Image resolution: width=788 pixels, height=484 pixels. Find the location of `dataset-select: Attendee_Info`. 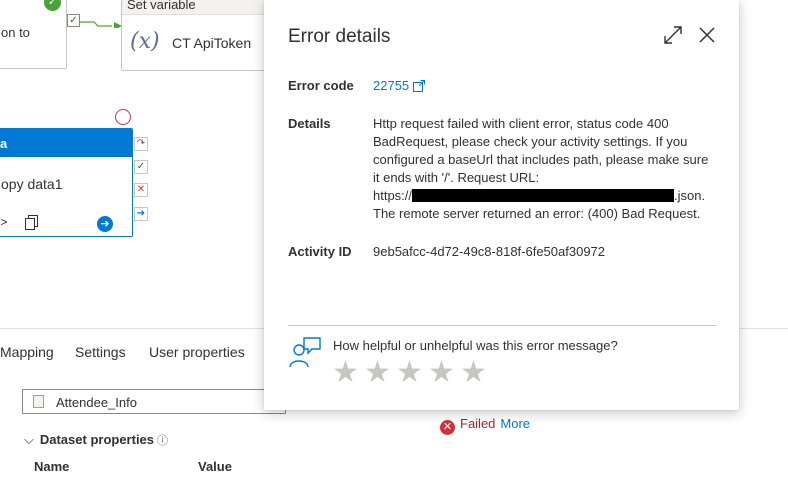

dataset-select: Attendee_Info is located at coordinates (154, 401).